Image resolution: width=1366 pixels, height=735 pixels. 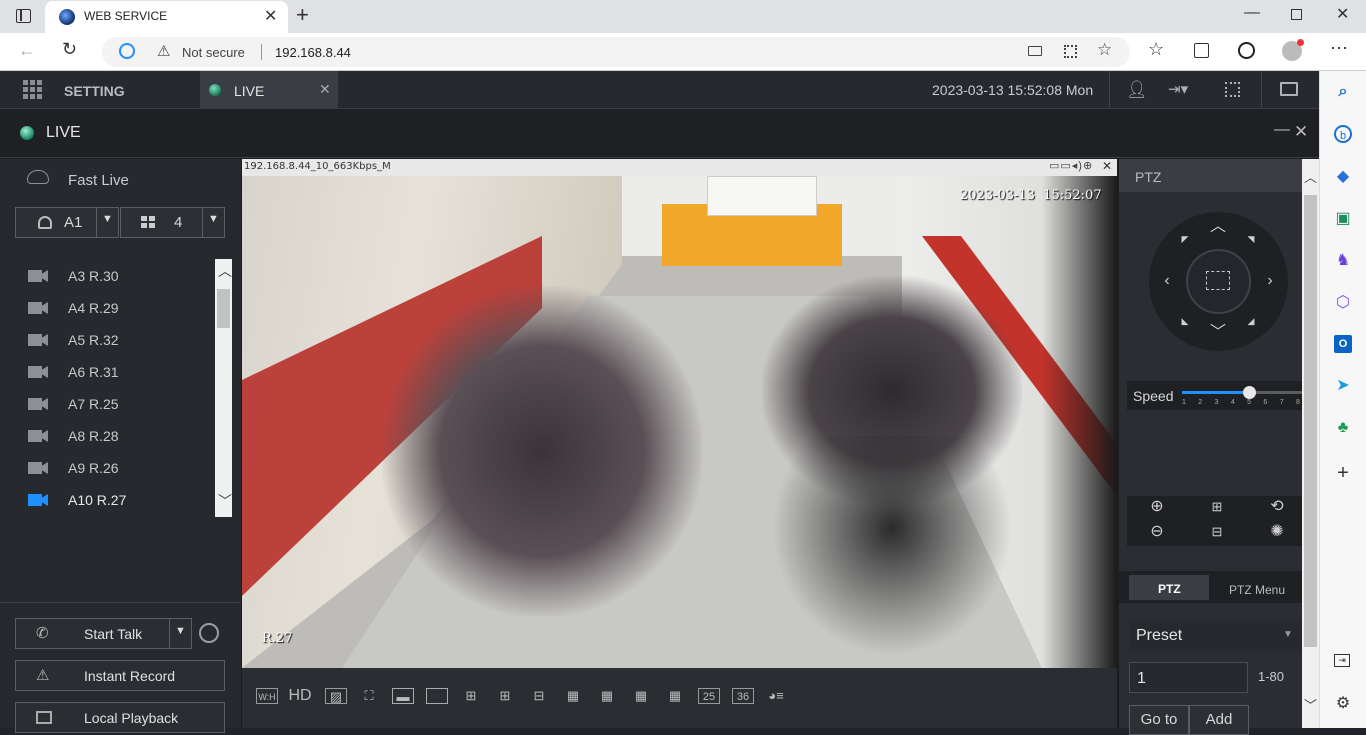 I want to click on setting-tab: SETTING, so click(x=94, y=91).